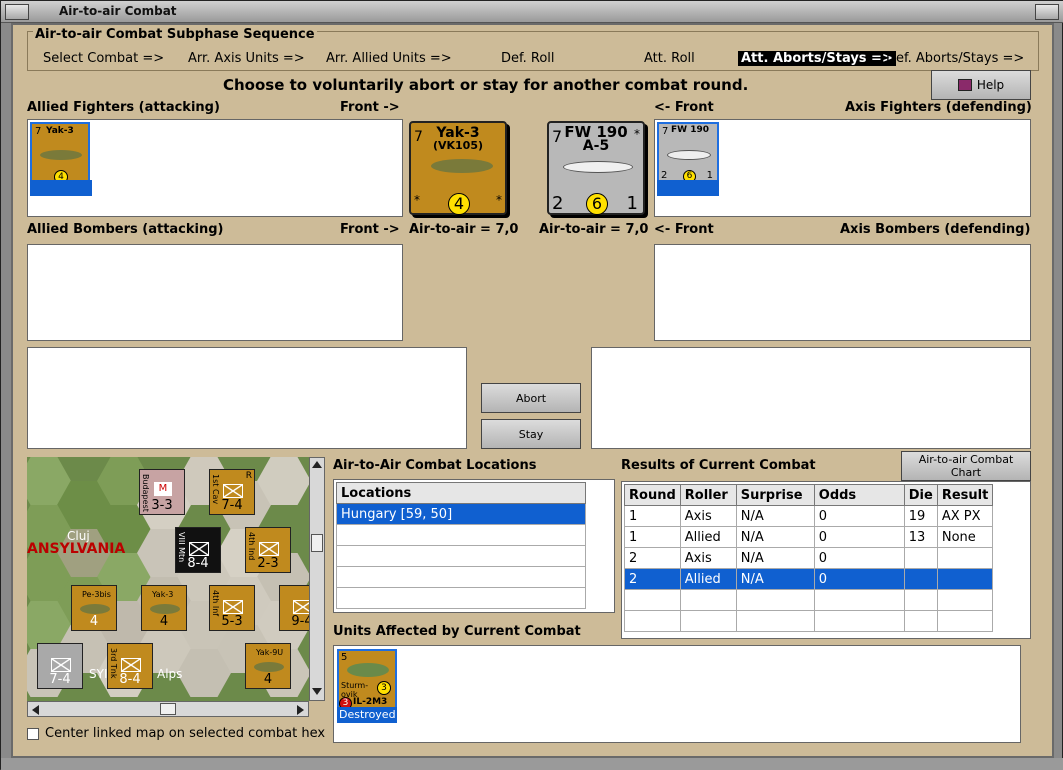 The width and height of the screenshot is (1063, 770). Describe the element at coordinates (389, 58) in the screenshot. I see `seq-step-arr-allied: Arr. Allied Units =>` at that location.